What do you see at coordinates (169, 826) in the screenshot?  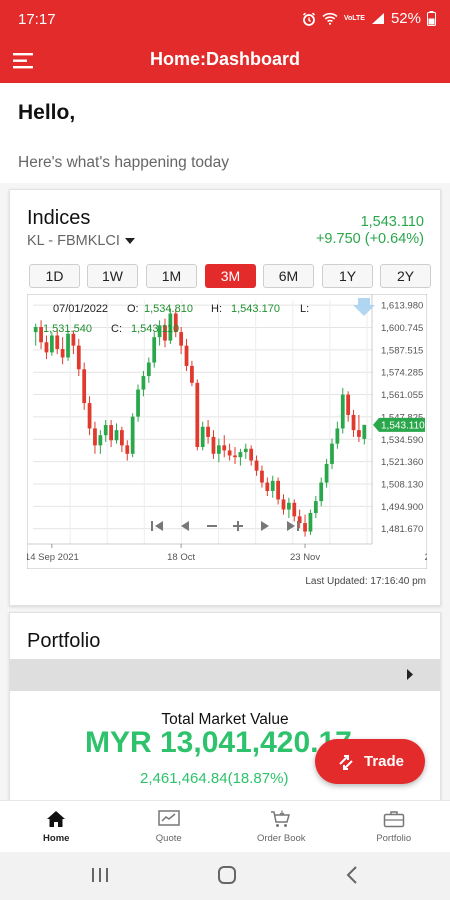 I see `nav-item-quote: Quote` at bounding box center [169, 826].